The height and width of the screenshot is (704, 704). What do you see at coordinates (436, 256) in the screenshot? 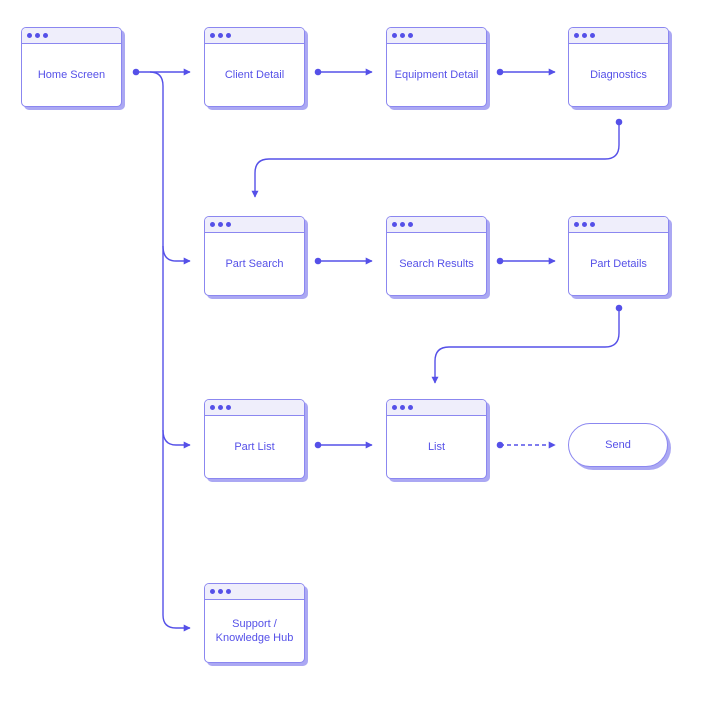
I see `node-search-results: Search Results` at bounding box center [436, 256].